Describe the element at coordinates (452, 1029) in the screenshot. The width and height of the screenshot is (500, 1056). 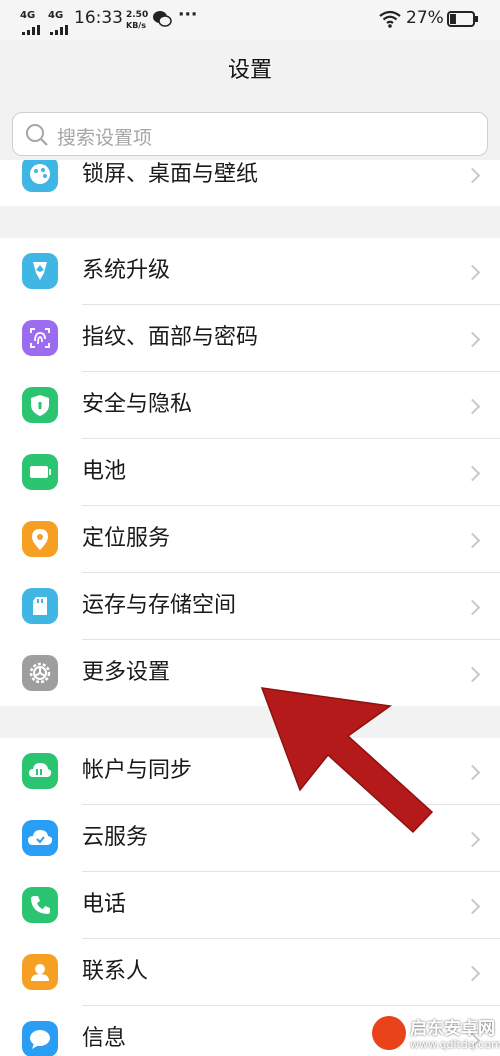
I see `watermark-title: 启东安卓网` at that location.